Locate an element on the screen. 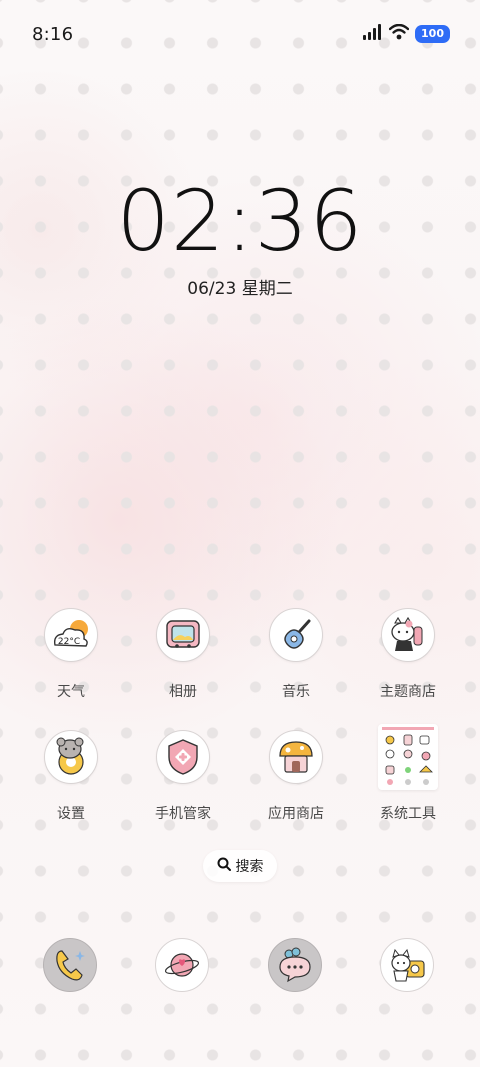  app-label: 音乐 is located at coordinates (296, 692).